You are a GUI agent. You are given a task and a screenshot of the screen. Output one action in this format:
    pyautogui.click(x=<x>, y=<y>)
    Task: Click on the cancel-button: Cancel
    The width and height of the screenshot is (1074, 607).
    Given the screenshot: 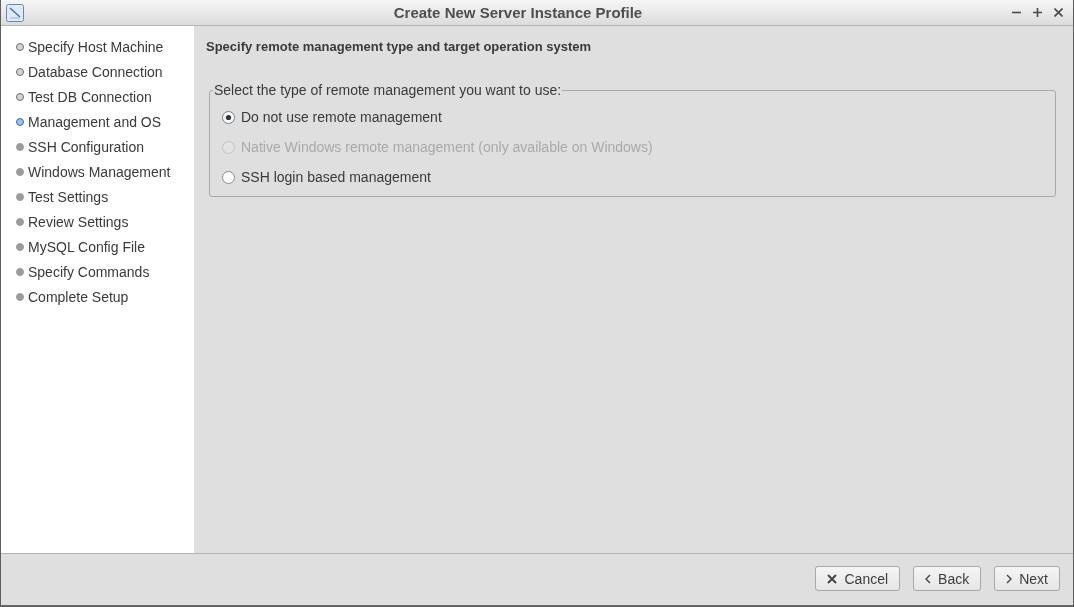 What is the action you would take?
    pyautogui.click(x=858, y=578)
    